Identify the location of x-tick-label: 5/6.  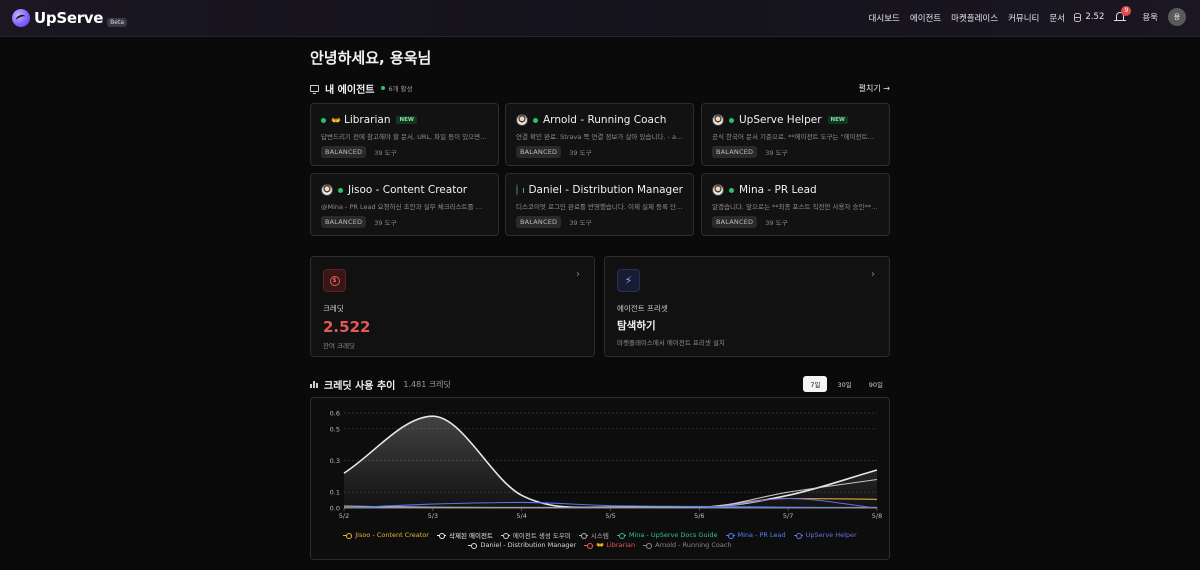
(699, 516).